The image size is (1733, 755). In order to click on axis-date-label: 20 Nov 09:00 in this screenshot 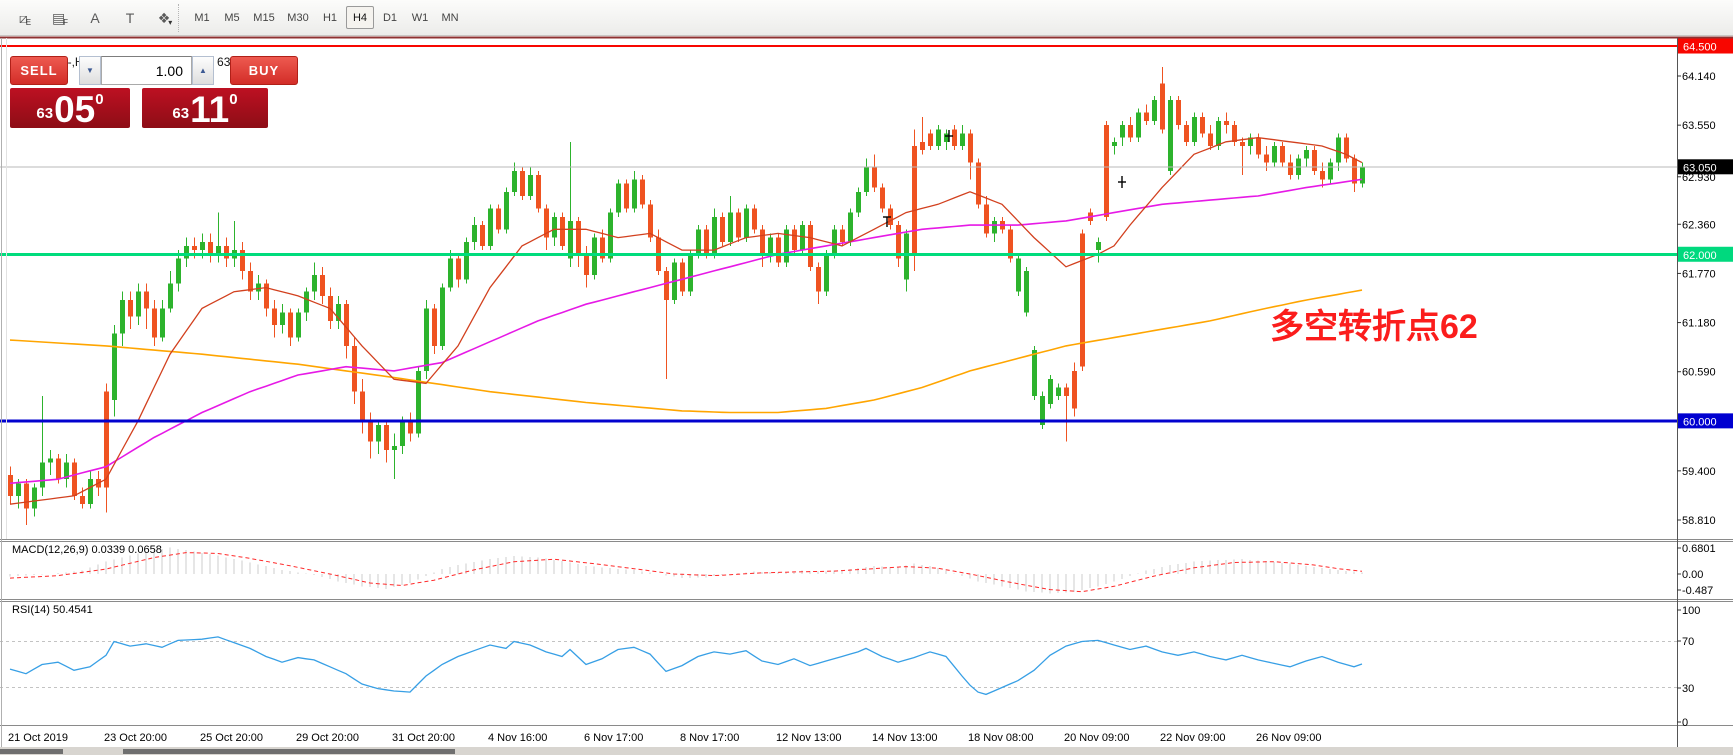, I will do `click(1096, 738)`.